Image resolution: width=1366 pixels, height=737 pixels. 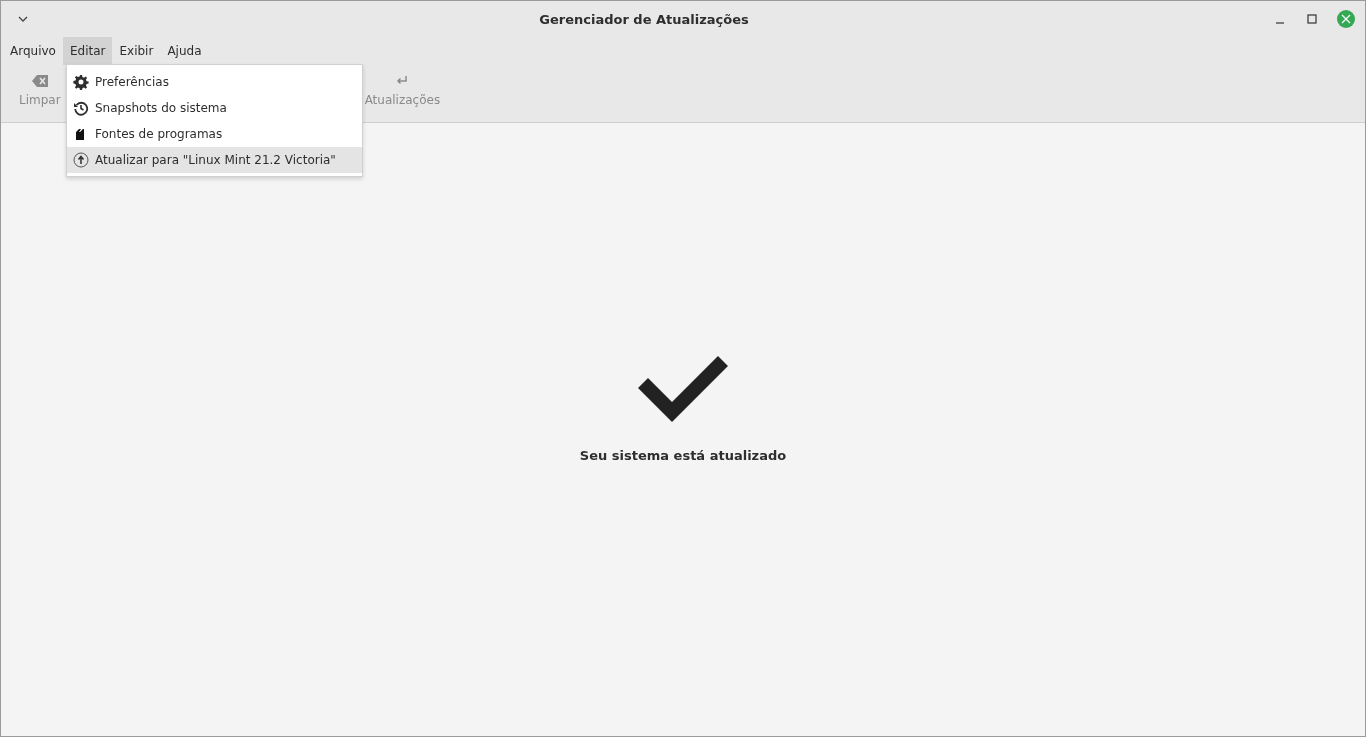 I want to click on history-icon, so click(x=81, y=108).